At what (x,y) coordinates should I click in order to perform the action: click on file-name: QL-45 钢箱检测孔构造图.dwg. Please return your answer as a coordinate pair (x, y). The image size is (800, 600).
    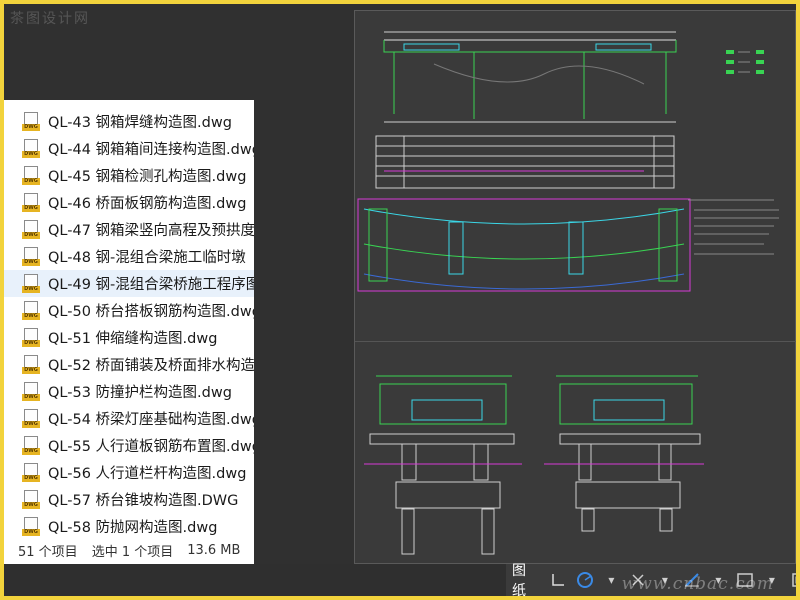
    Looking at the image, I should click on (147, 177).